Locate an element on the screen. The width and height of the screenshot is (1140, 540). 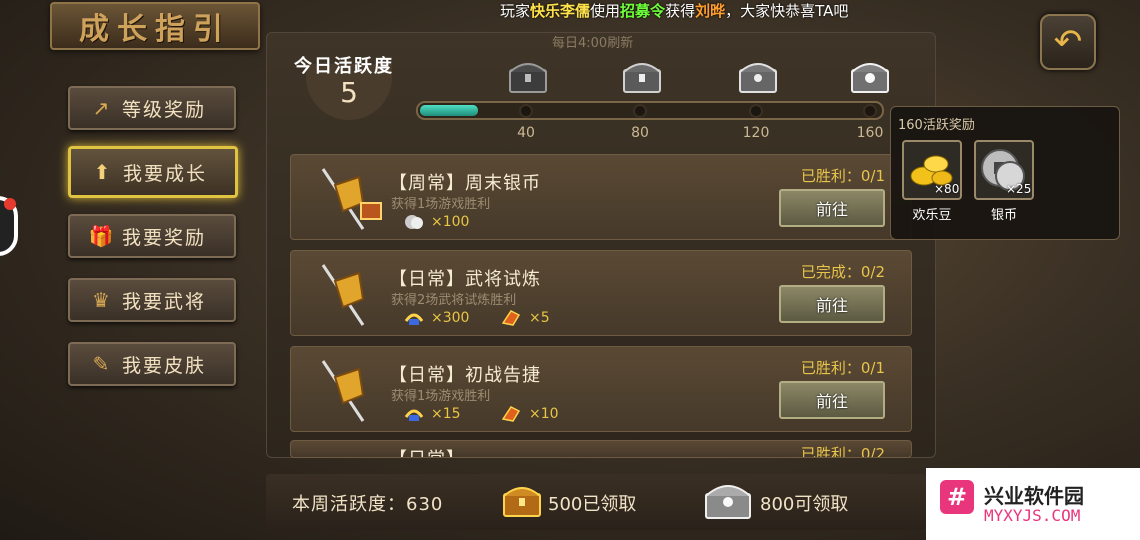
reward-item: ×300 is located at coordinates (436, 318).